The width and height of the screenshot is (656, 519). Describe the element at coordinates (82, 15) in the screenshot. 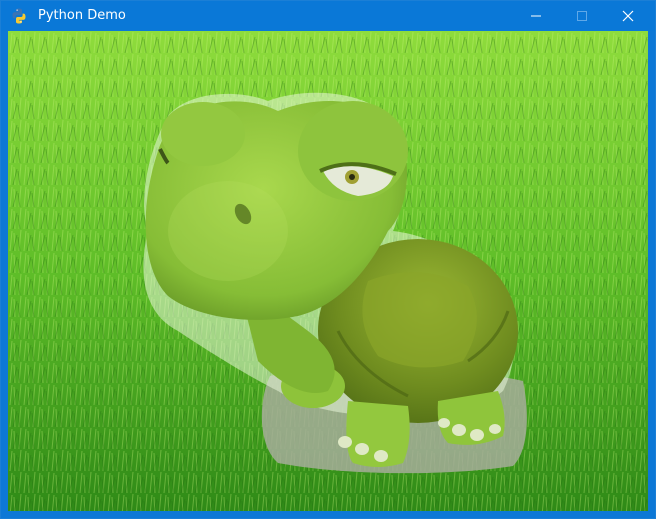

I see `window-title: Python Demo` at that location.